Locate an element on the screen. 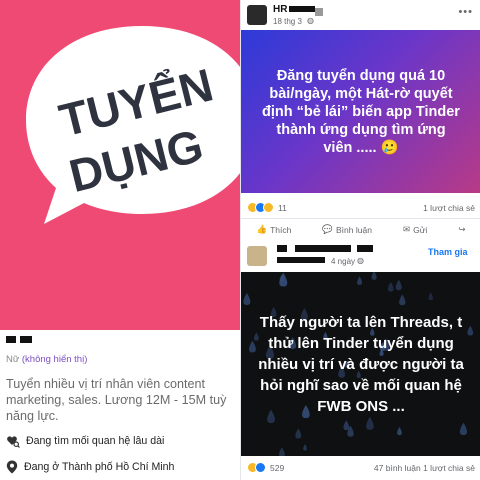 The image size is (480, 480). reaction-count: 11 is located at coordinates (282, 207).